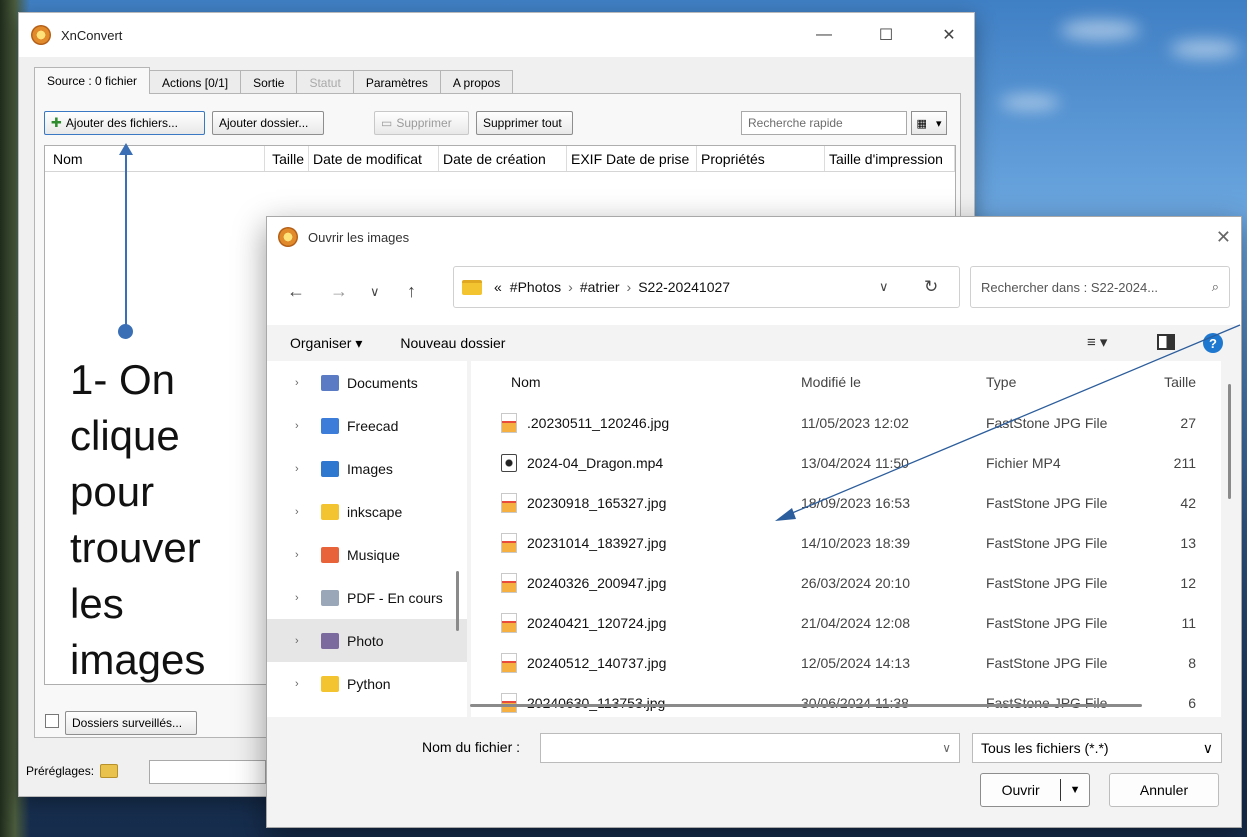  I want to click on column-header-3: Date de création, so click(503, 158).